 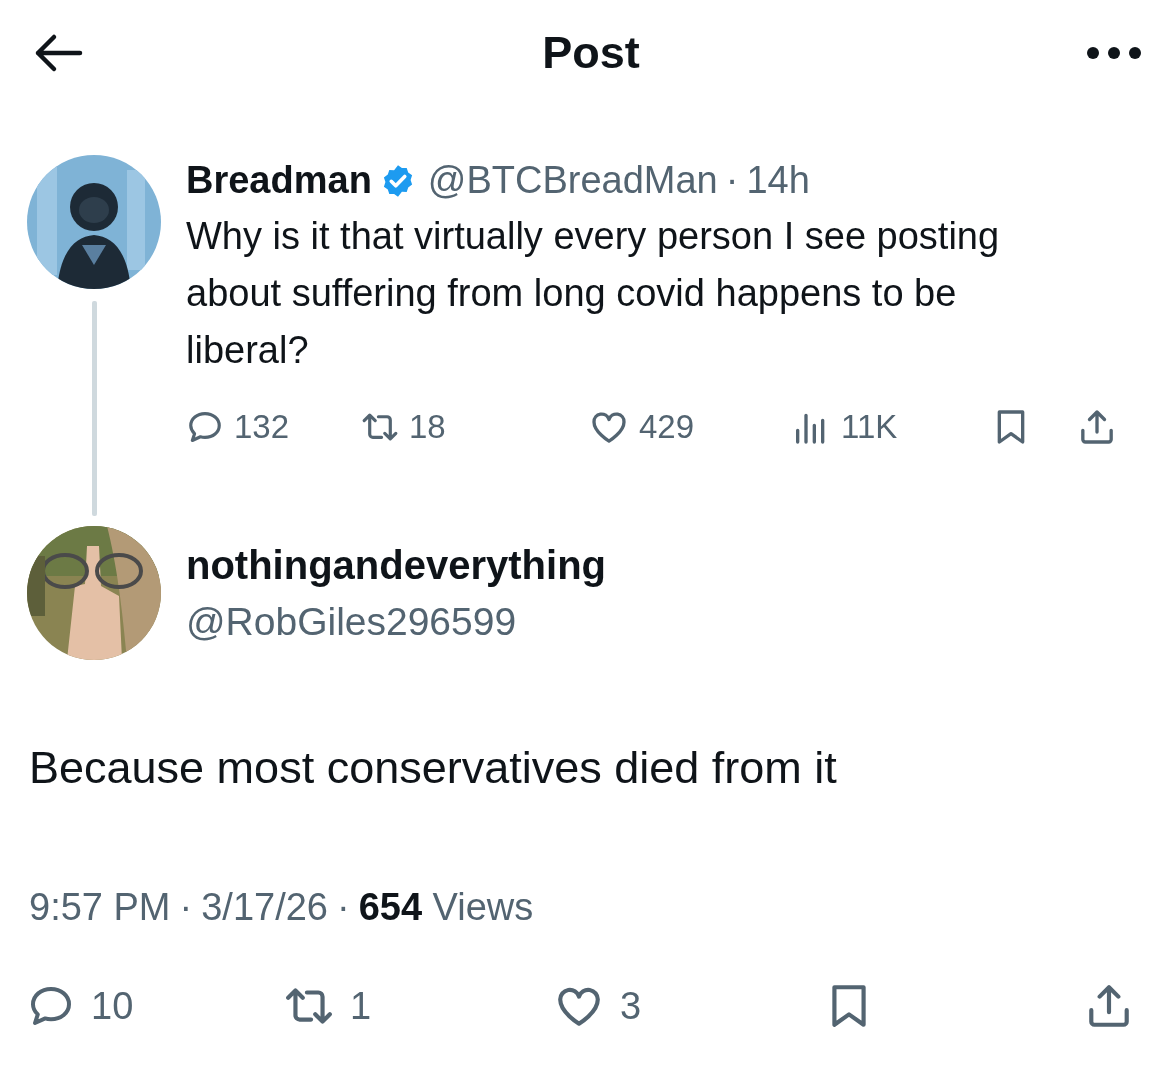 I want to click on author-handle: @RobGiles296599, so click(x=396, y=621).